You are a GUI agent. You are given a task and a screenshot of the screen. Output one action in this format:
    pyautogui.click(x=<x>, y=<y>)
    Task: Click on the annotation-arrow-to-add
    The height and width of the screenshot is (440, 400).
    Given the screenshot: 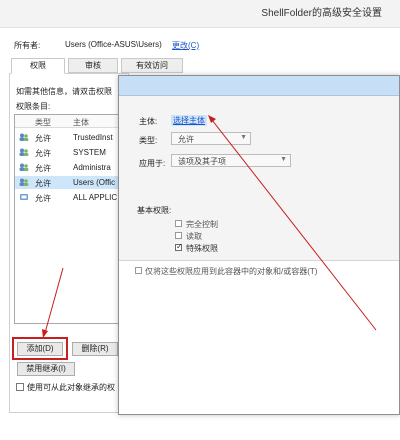 What is the action you would take?
    pyautogui.click(x=54, y=300)
    